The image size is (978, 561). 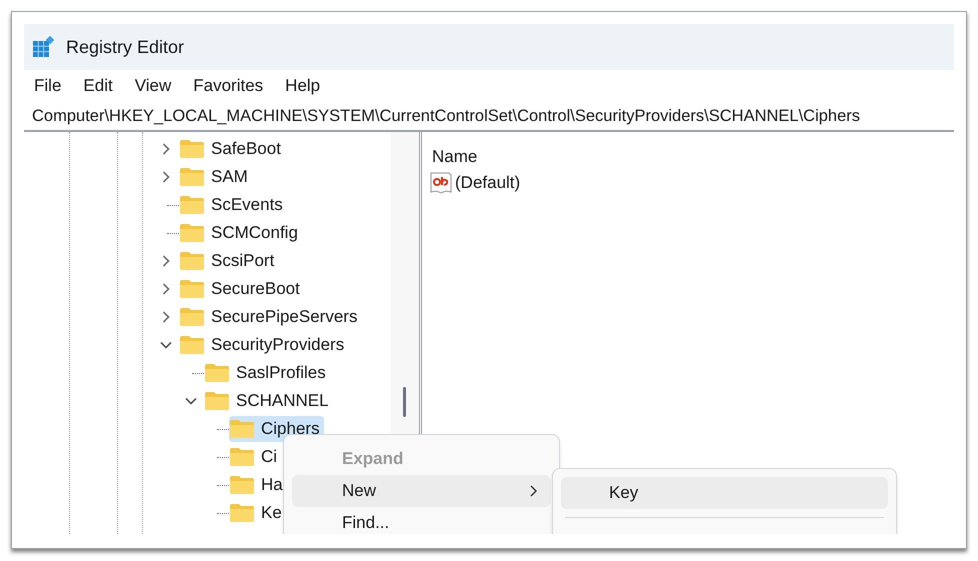 What do you see at coordinates (404, 402) in the screenshot?
I see `scrollbar-thumb` at bounding box center [404, 402].